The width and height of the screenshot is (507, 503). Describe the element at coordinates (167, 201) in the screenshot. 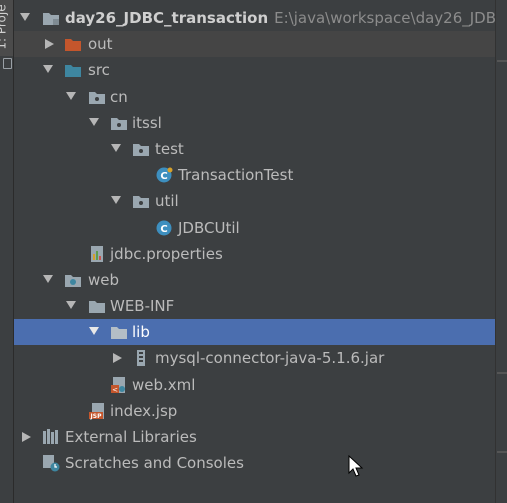

I see `package-util-label: util` at that location.